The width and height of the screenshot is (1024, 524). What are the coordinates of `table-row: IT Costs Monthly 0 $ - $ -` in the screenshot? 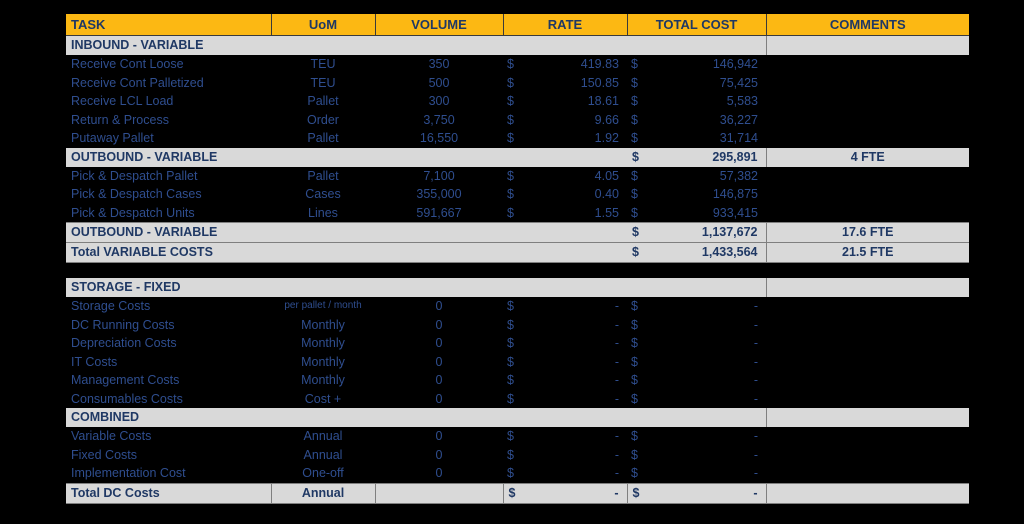 It's located at (517, 361).